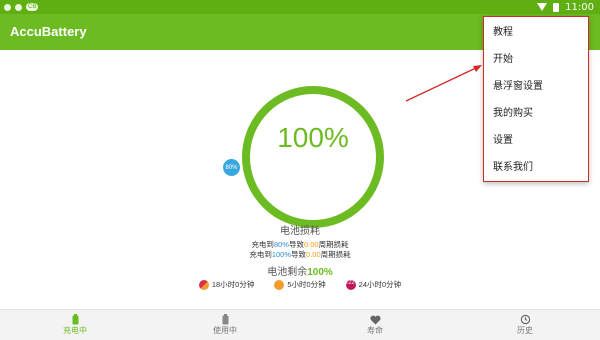  Describe the element at coordinates (536, 30) in the screenshot. I see `menu-item-tutorial: 教程` at that location.